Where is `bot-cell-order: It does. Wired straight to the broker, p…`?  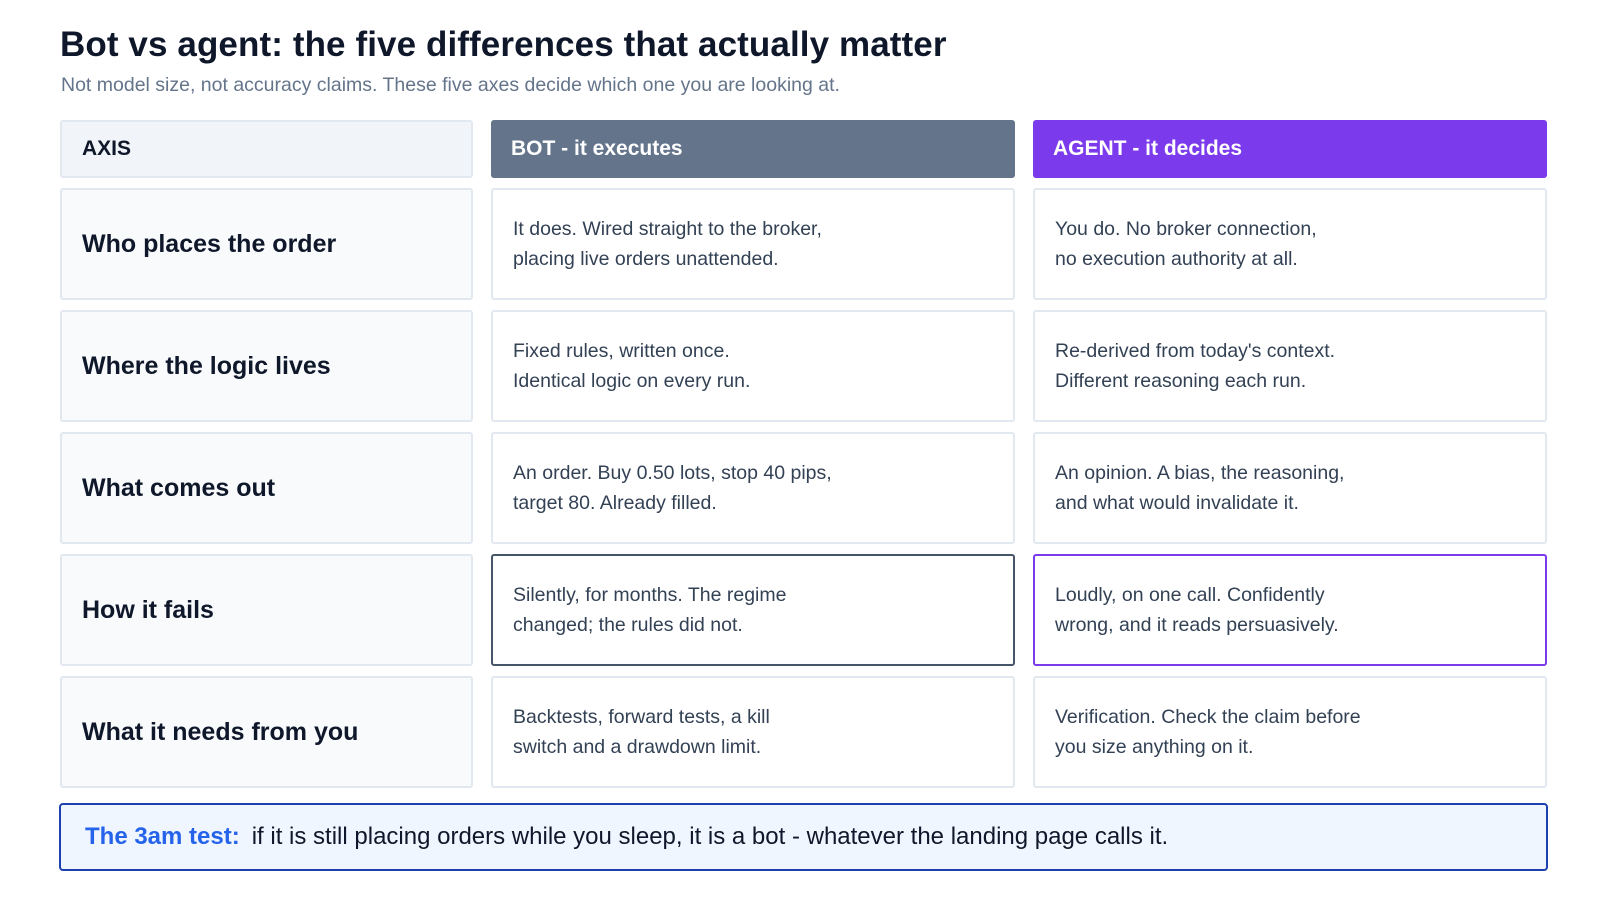
bot-cell-order: It does. Wired straight to the broker, p… is located at coordinates (753, 244).